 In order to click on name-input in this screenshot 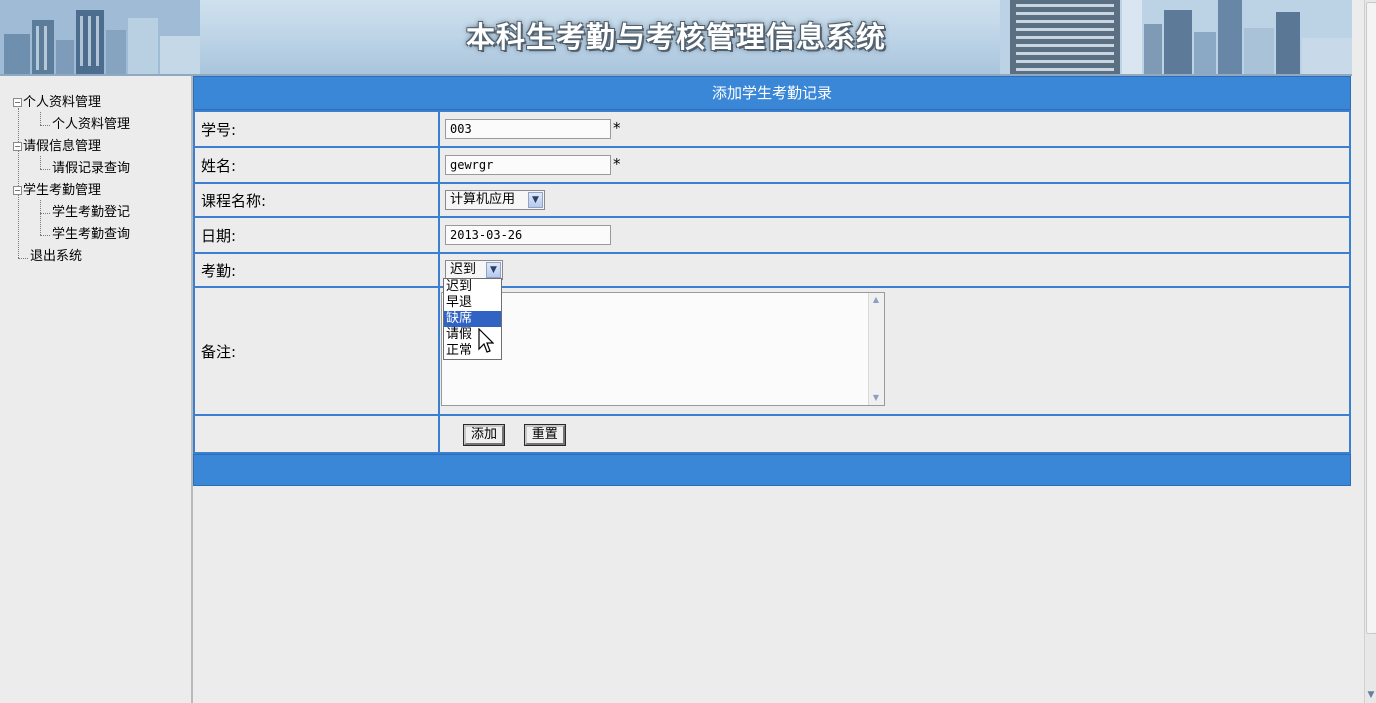, I will do `click(528, 165)`.